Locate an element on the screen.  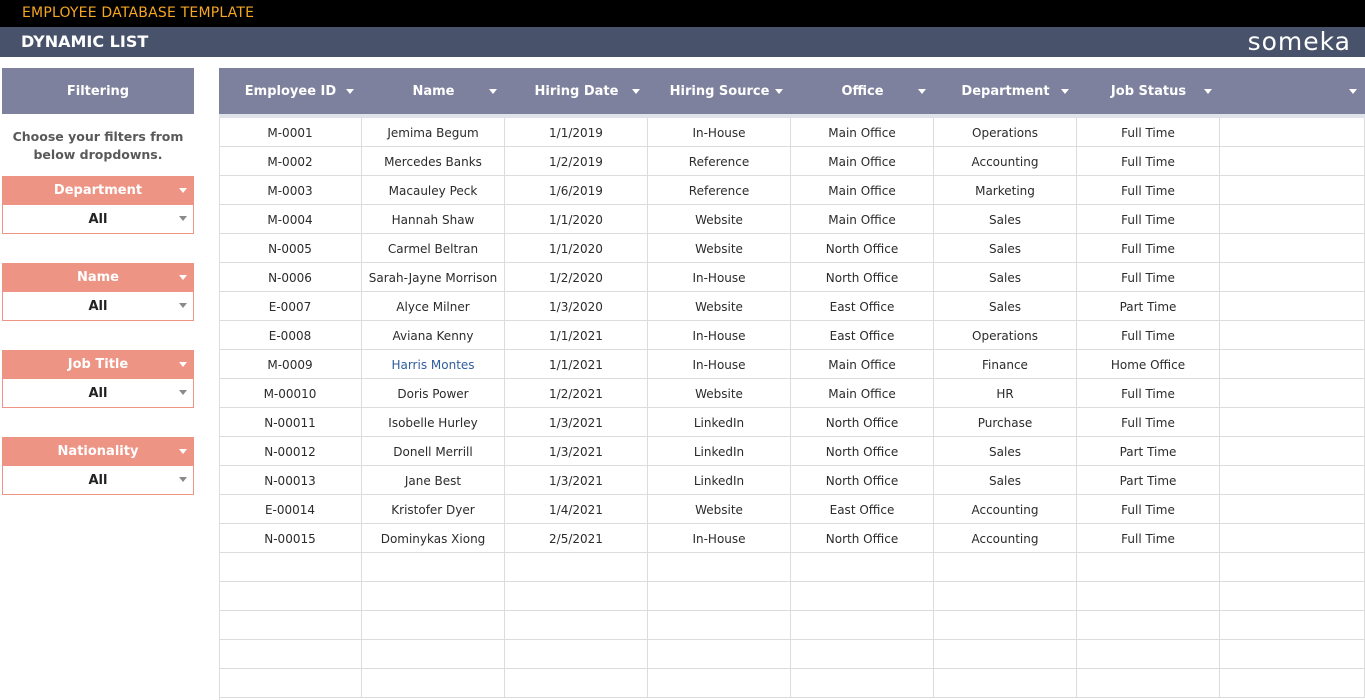
filter-department-header: Department is located at coordinates (98, 190).